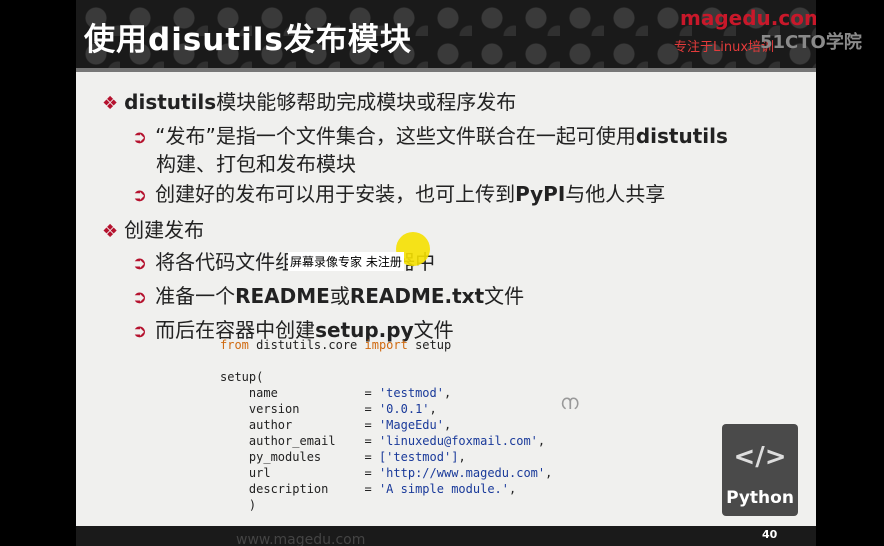  I want to click on bullet-level2: ➲ “发布”是指一个文件集合，这些文件联合在一起可使用distutils, so click(430, 134).